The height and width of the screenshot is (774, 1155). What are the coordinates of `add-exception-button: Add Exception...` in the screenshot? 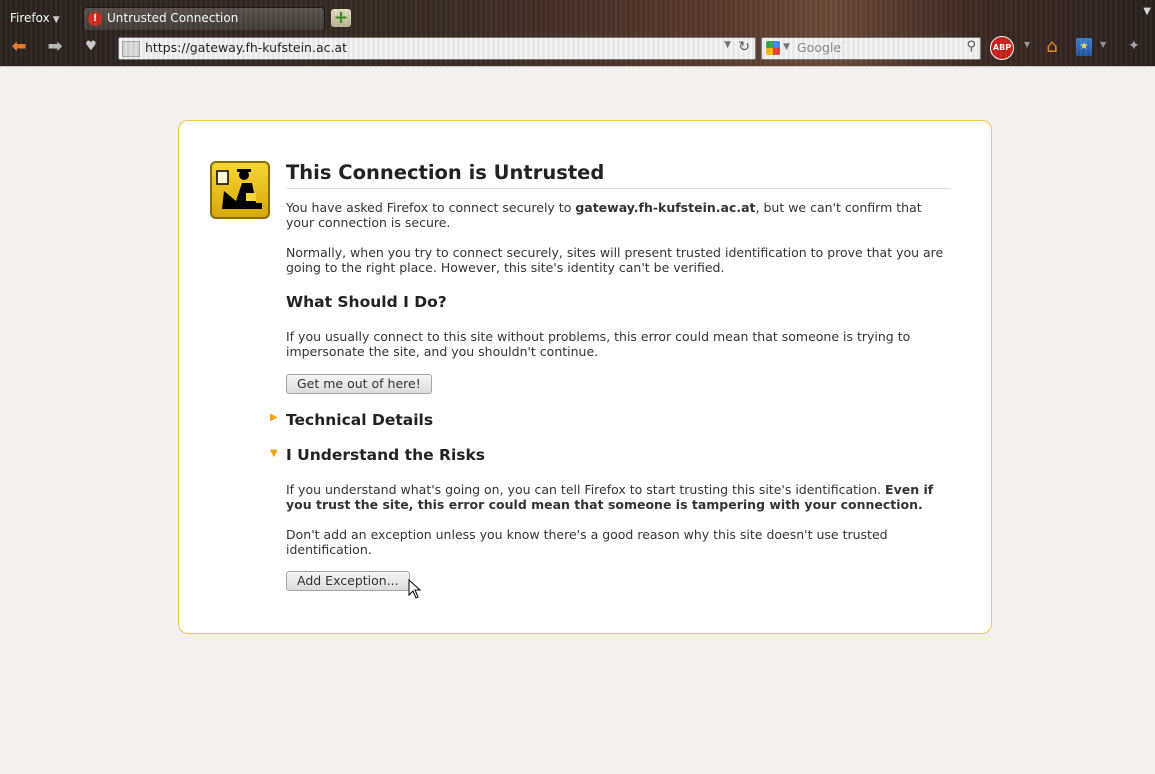 It's located at (348, 581).